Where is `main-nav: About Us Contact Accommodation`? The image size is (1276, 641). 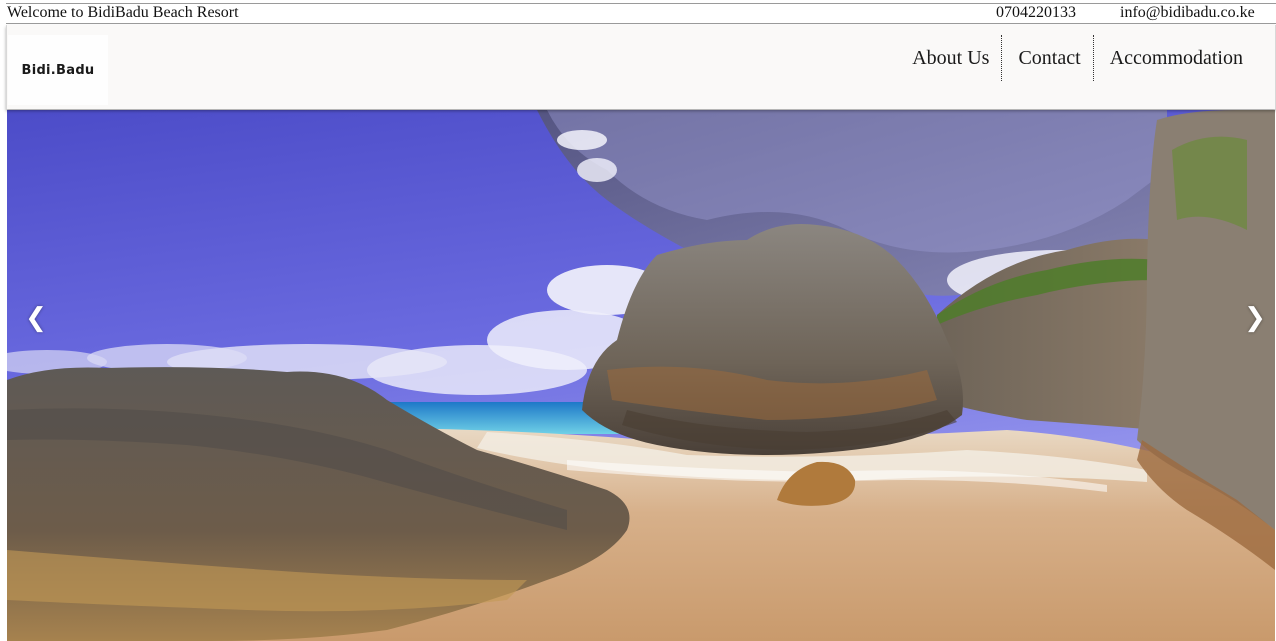 main-nav: About Us Contact Accommodation is located at coordinates (1077, 58).